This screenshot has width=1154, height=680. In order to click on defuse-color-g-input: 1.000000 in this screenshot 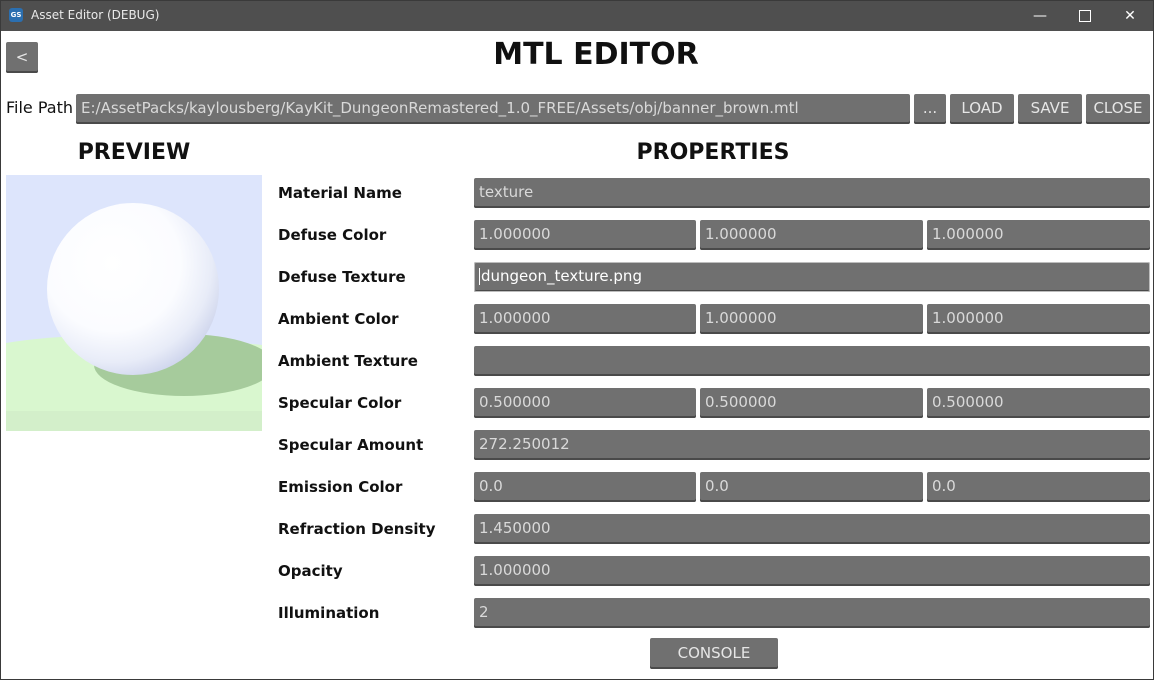, I will do `click(811, 235)`.